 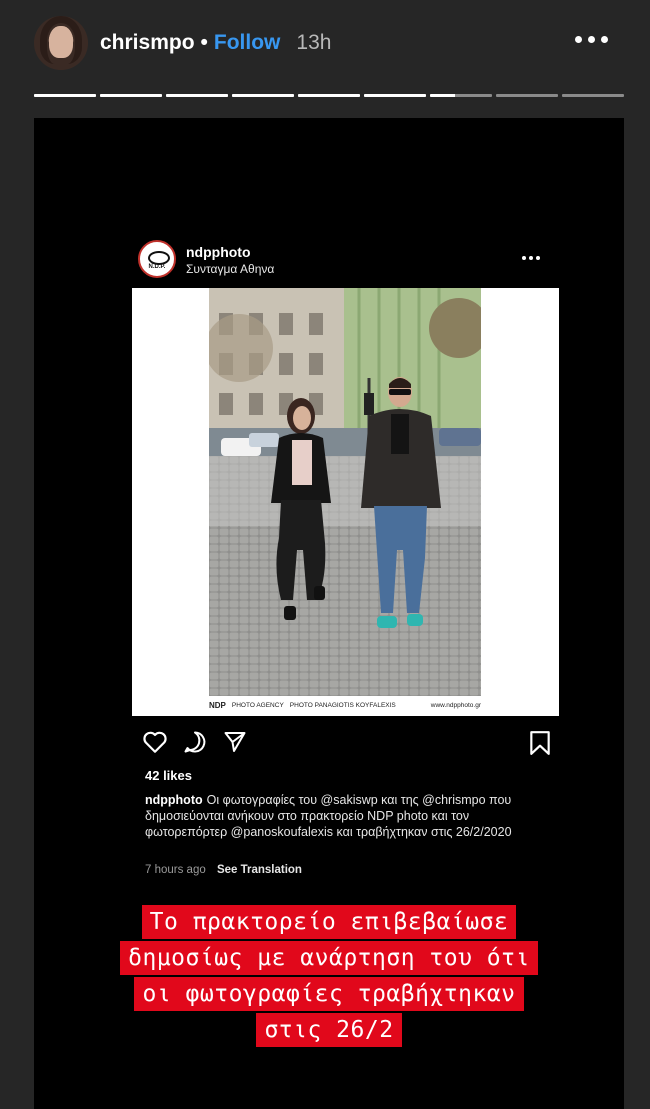 I want to click on credit-website: www.ndpphoto.gr, so click(x=455, y=705).